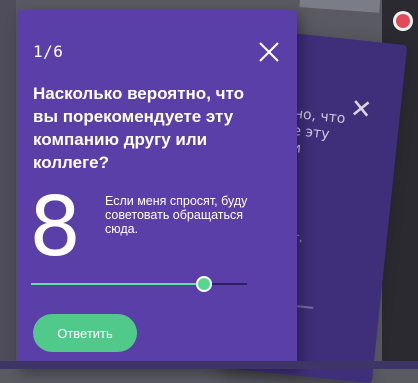 The height and width of the screenshot is (383, 418). What do you see at coordinates (85, 333) in the screenshot?
I see `submit-button: Ответить` at bounding box center [85, 333].